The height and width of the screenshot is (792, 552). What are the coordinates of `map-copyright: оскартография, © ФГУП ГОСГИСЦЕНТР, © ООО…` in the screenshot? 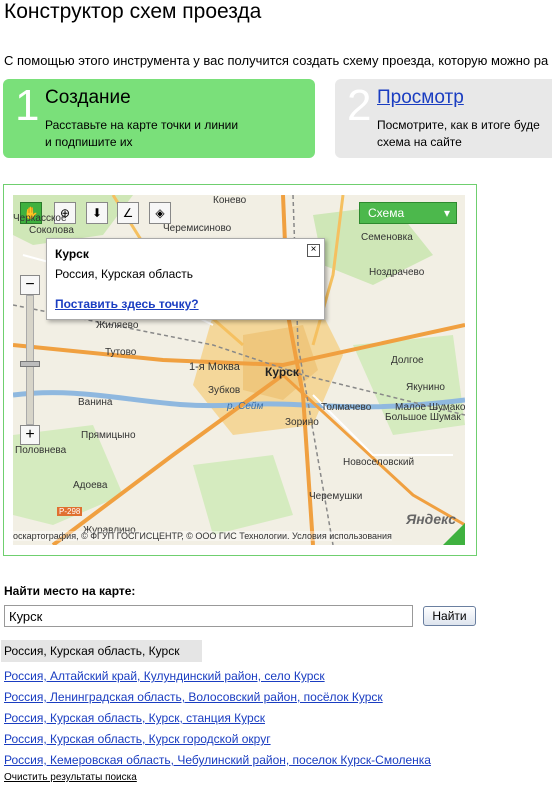 It's located at (202, 536).